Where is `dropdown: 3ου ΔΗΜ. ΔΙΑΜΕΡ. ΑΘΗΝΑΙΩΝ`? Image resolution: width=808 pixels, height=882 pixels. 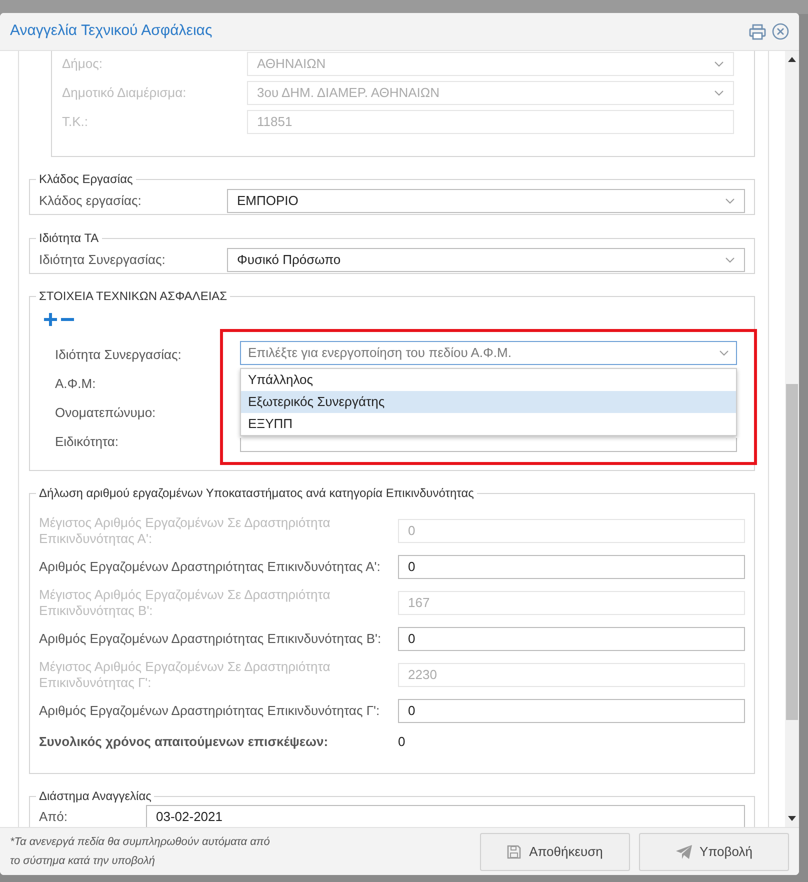
dropdown: 3ου ΔΗΜ. ΔΙΑΜΕΡ. ΑΘΗΝΑΙΩΝ is located at coordinates (490, 93).